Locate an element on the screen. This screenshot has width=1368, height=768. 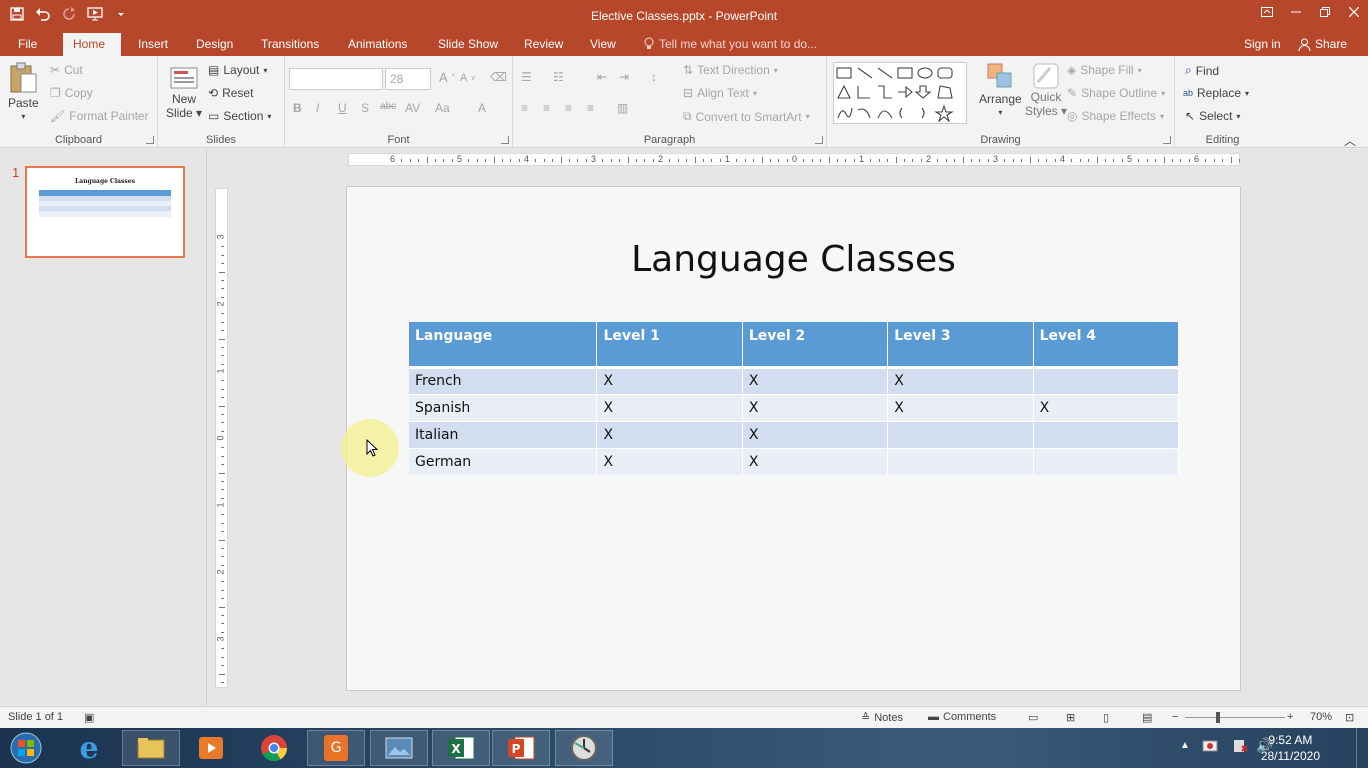
font-size-box: 28 is located at coordinates (408, 79).